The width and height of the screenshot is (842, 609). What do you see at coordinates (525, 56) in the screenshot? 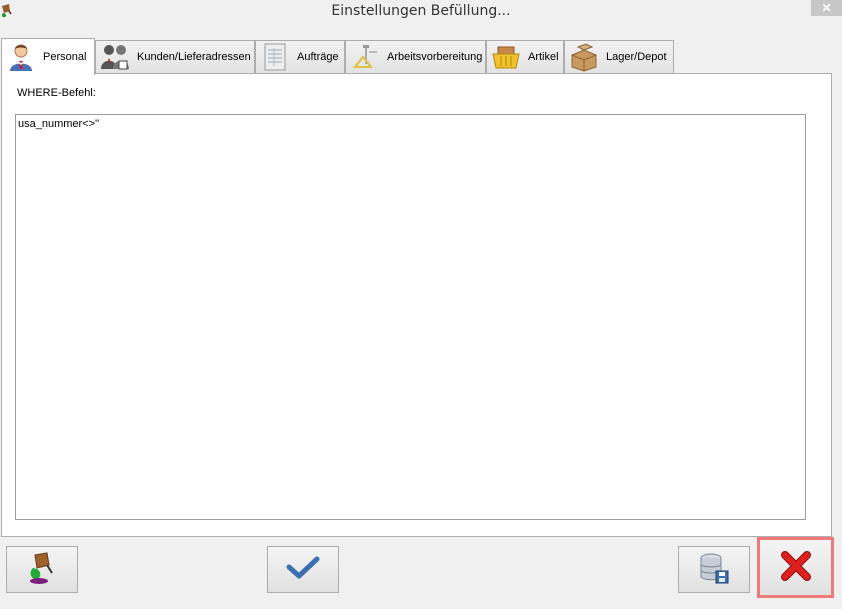
I see `tab-artikel: Artikel` at bounding box center [525, 56].